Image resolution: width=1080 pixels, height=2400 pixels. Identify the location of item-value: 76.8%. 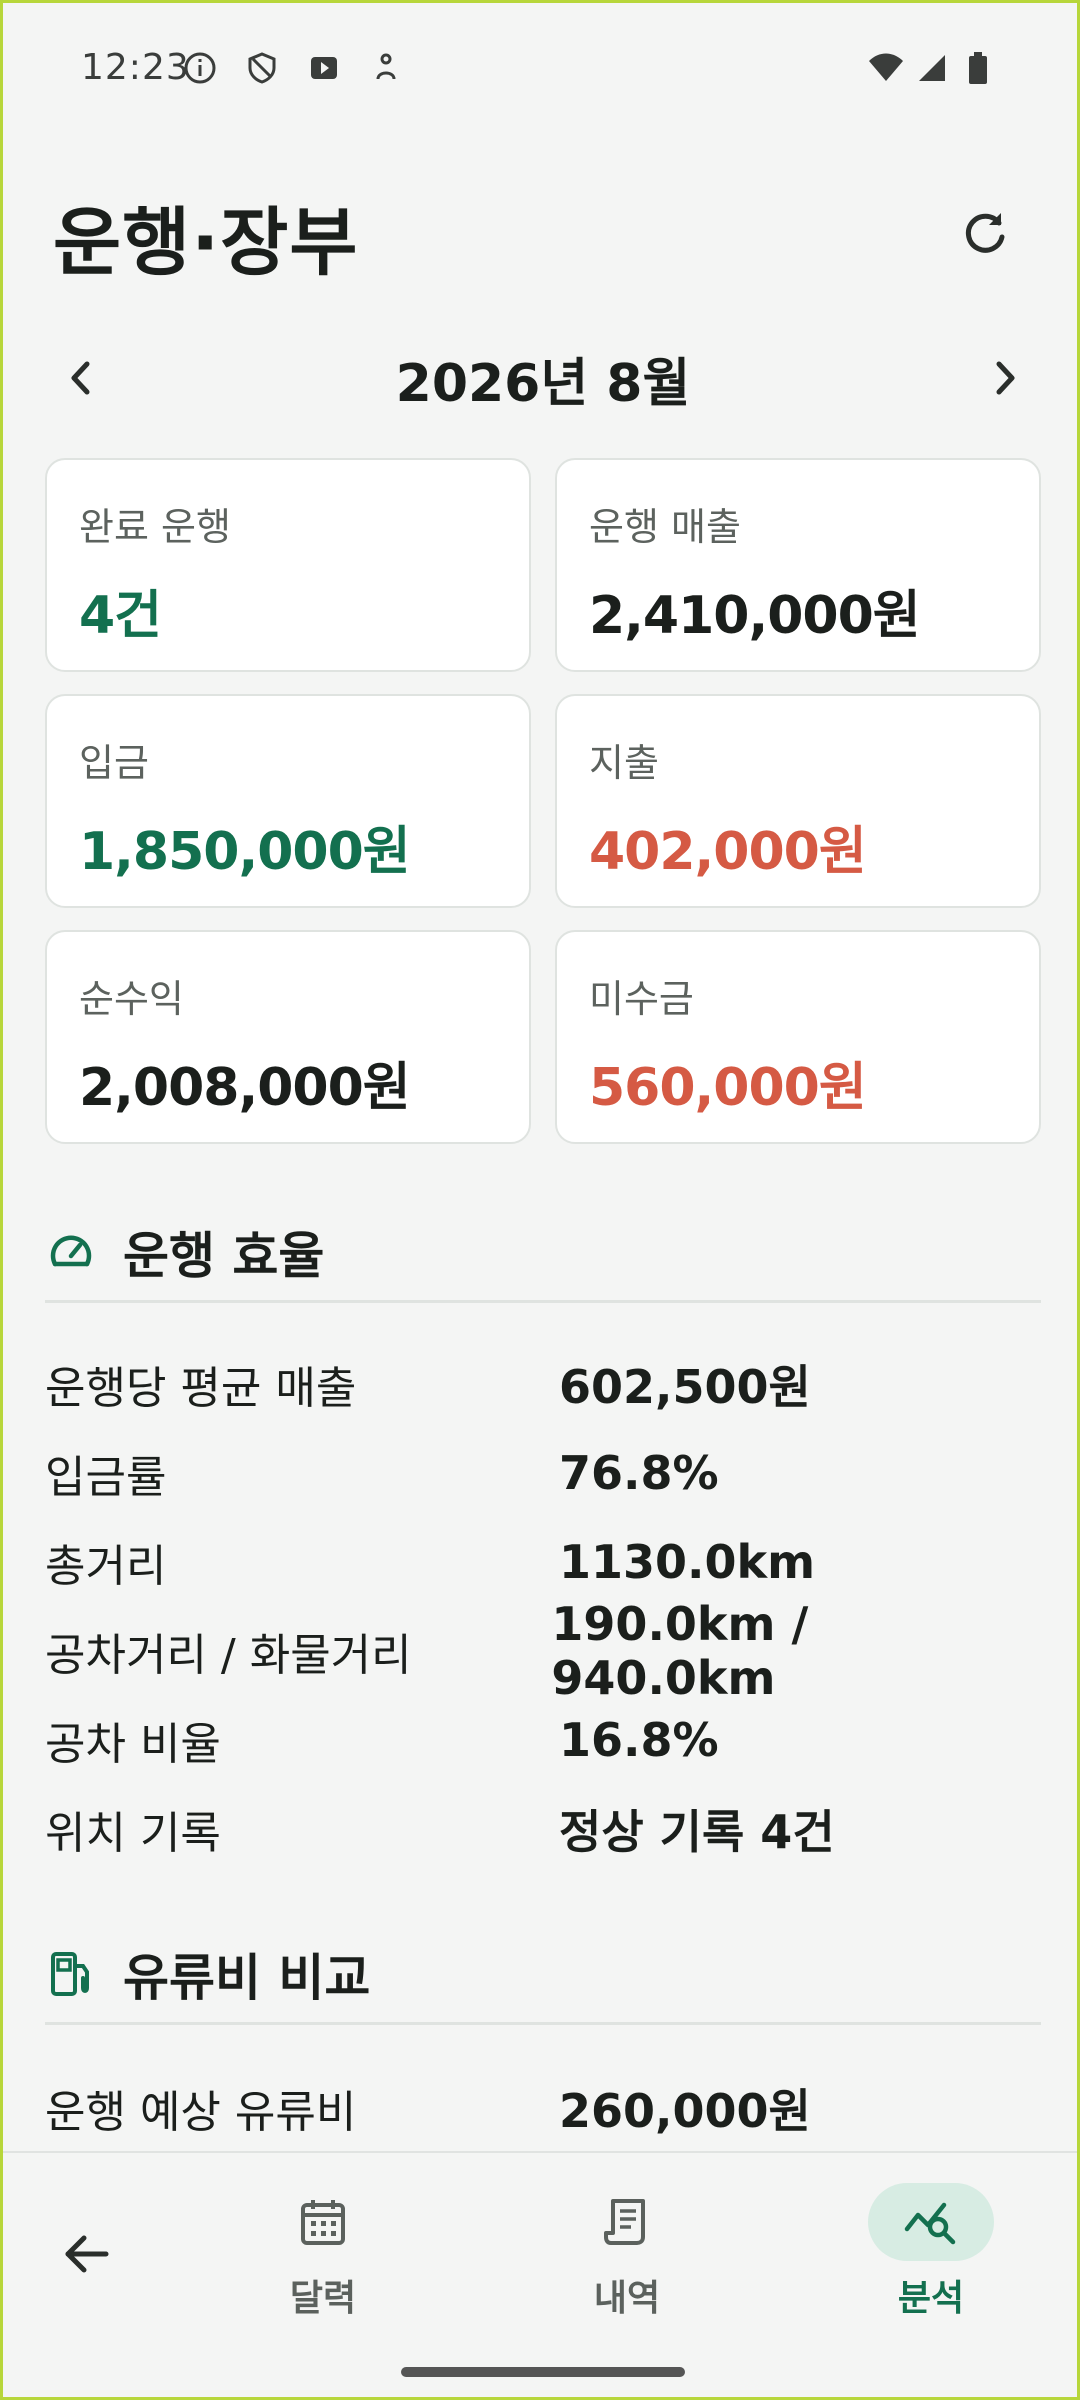
(639, 1472).